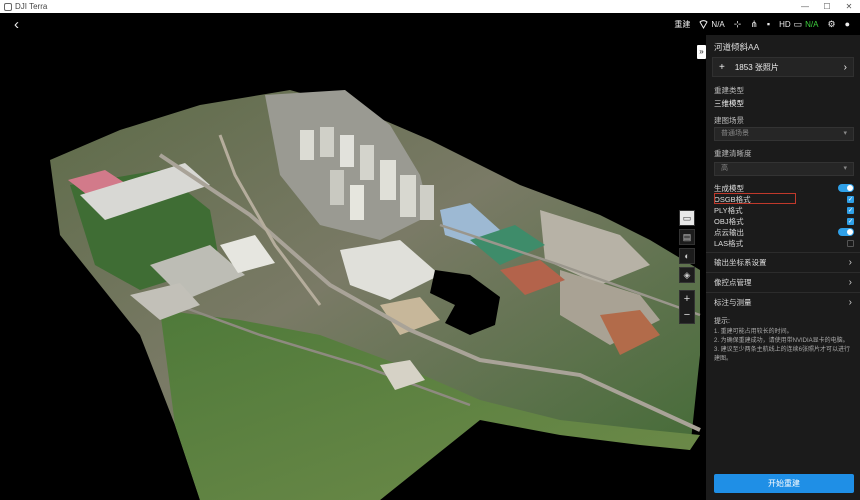 This screenshot has height=500, width=860. Describe the element at coordinates (430, 6) in the screenshot. I see `window-titlebar: DJI Terra — ☐ ✕` at that location.